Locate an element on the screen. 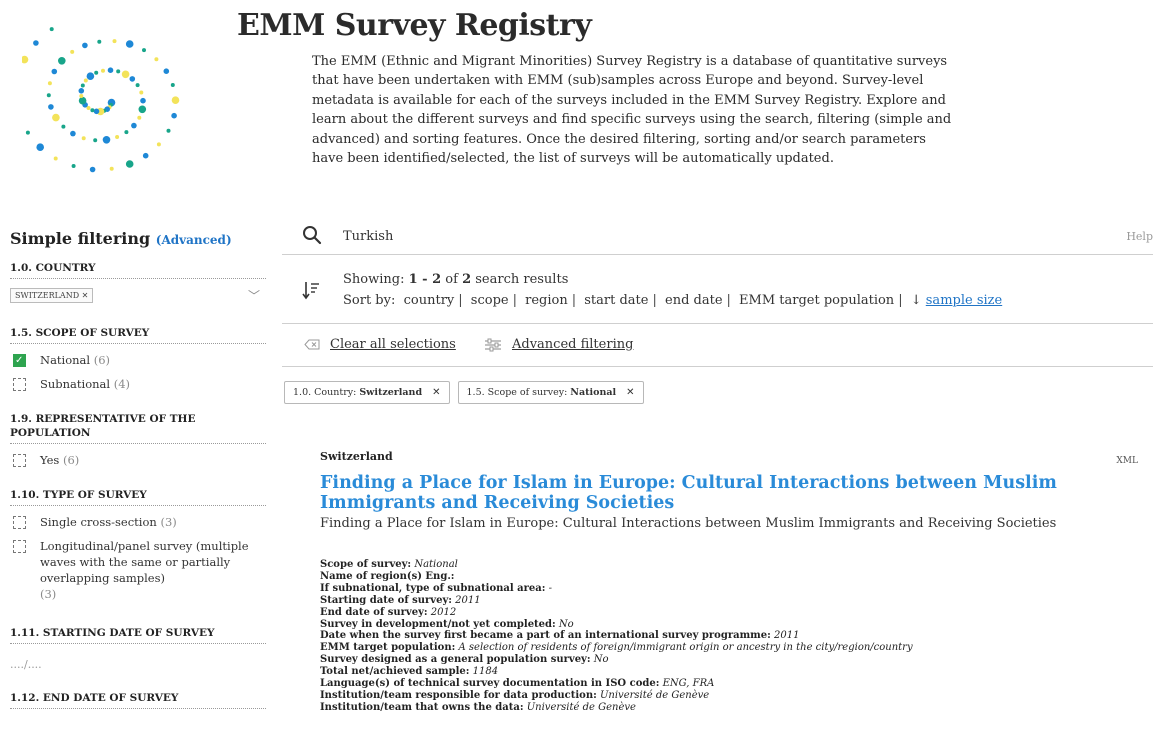 This screenshot has width=1153, height=756. metadata-key: Scope of survey: is located at coordinates (366, 564).